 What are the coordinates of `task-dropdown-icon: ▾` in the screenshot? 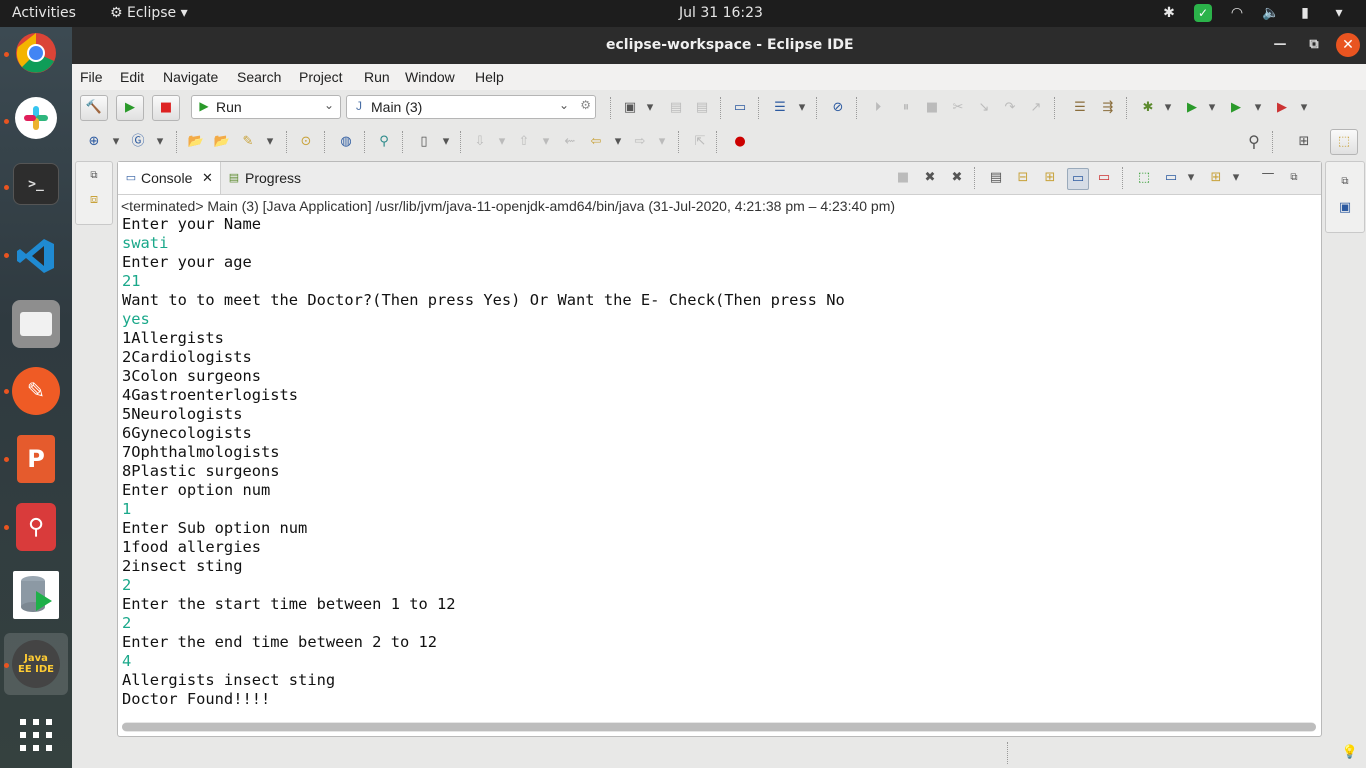 It's located at (802, 108).